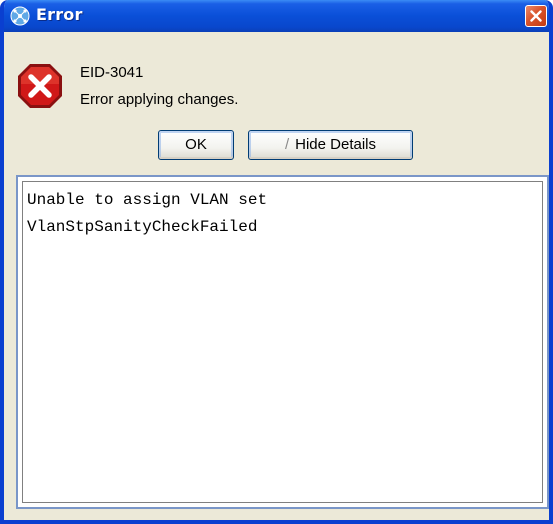  What do you see at coordinates (336, 144) in the screenshot?
I see `hide-details-label: Hide Details` at bounding box center [336, 144].